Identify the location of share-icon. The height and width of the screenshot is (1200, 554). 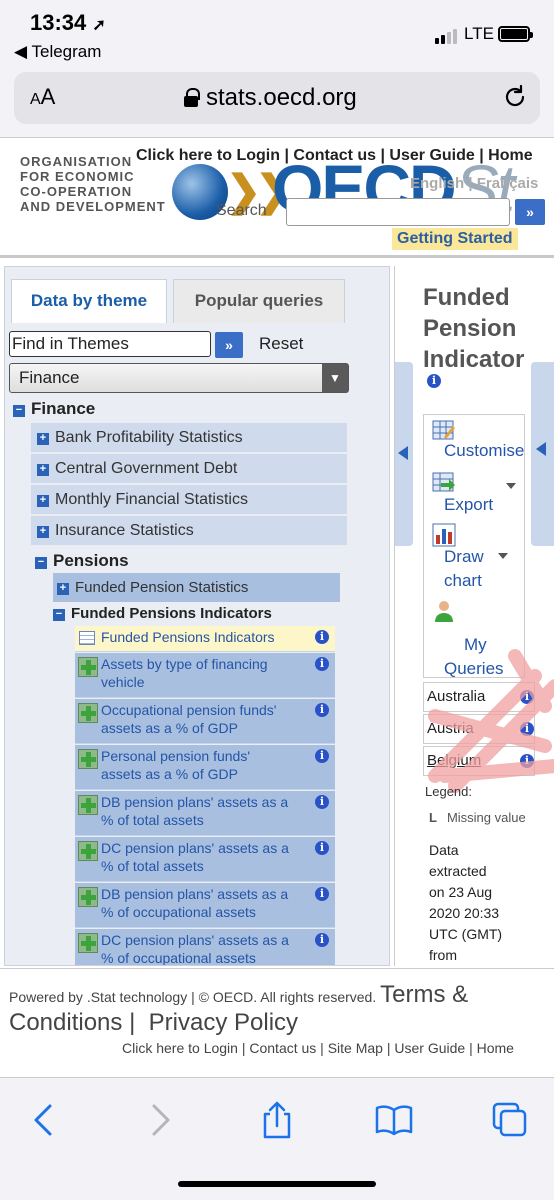
(277, 1120).